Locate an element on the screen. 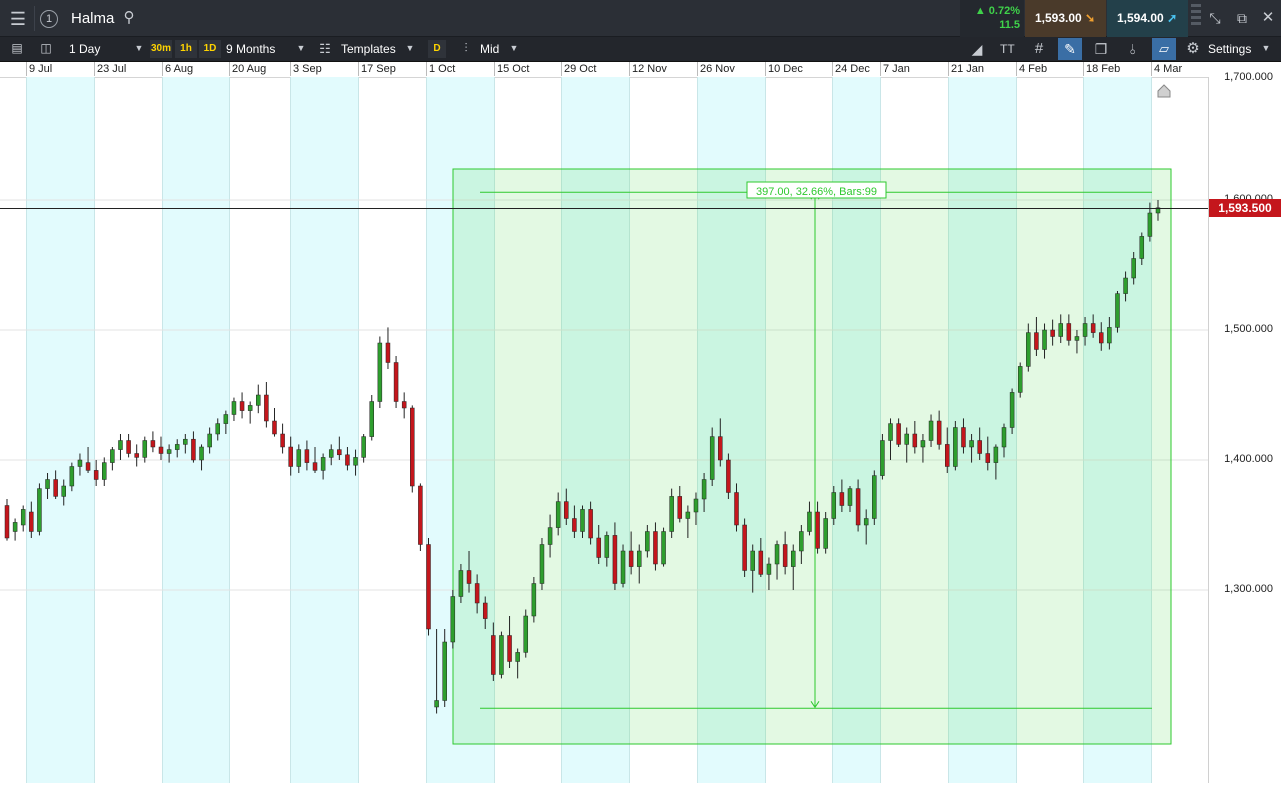  templates-icon: ☷ is located at coordinates (325, 48).